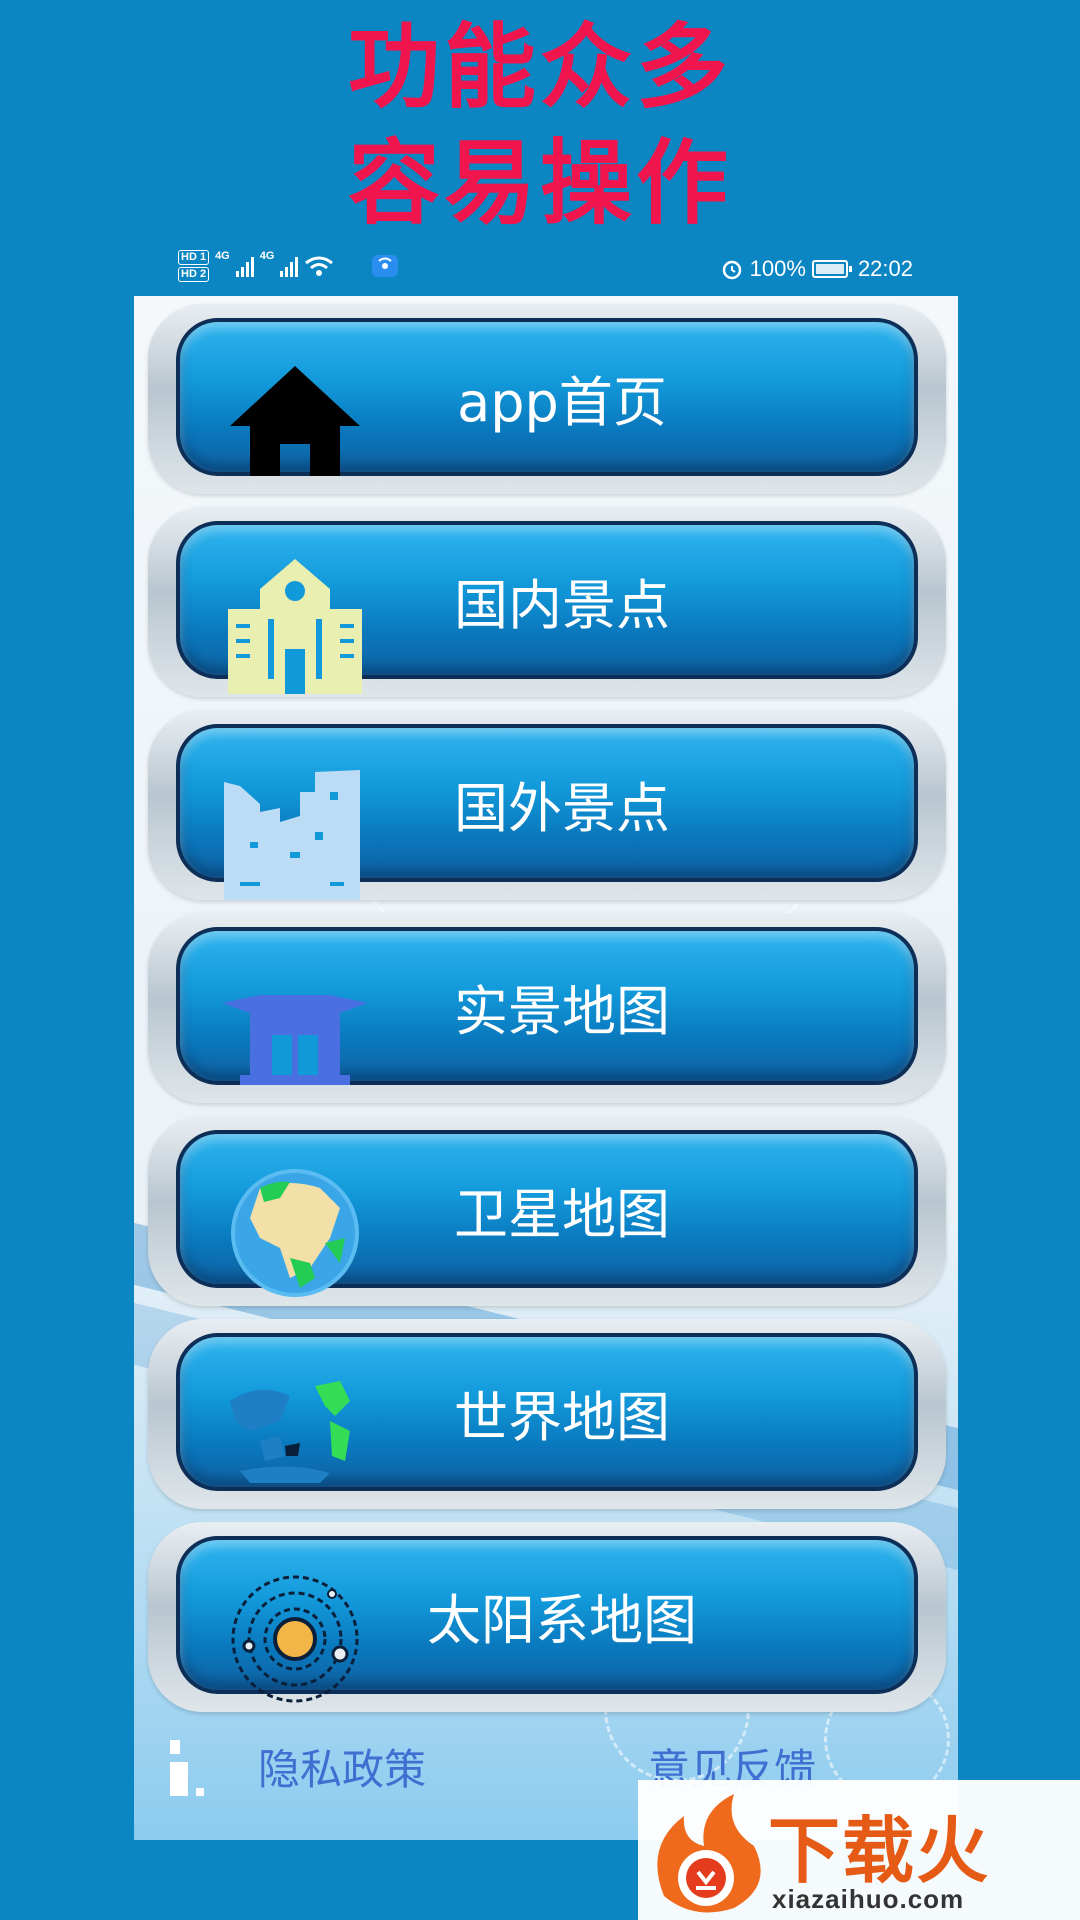 Image resolution: width=1080 pixels, height=1920 pixels. Describe the element at coordinates (342, 1766) in the screenshot. I see `privacy-policy-link: 隐私政策` at that location.